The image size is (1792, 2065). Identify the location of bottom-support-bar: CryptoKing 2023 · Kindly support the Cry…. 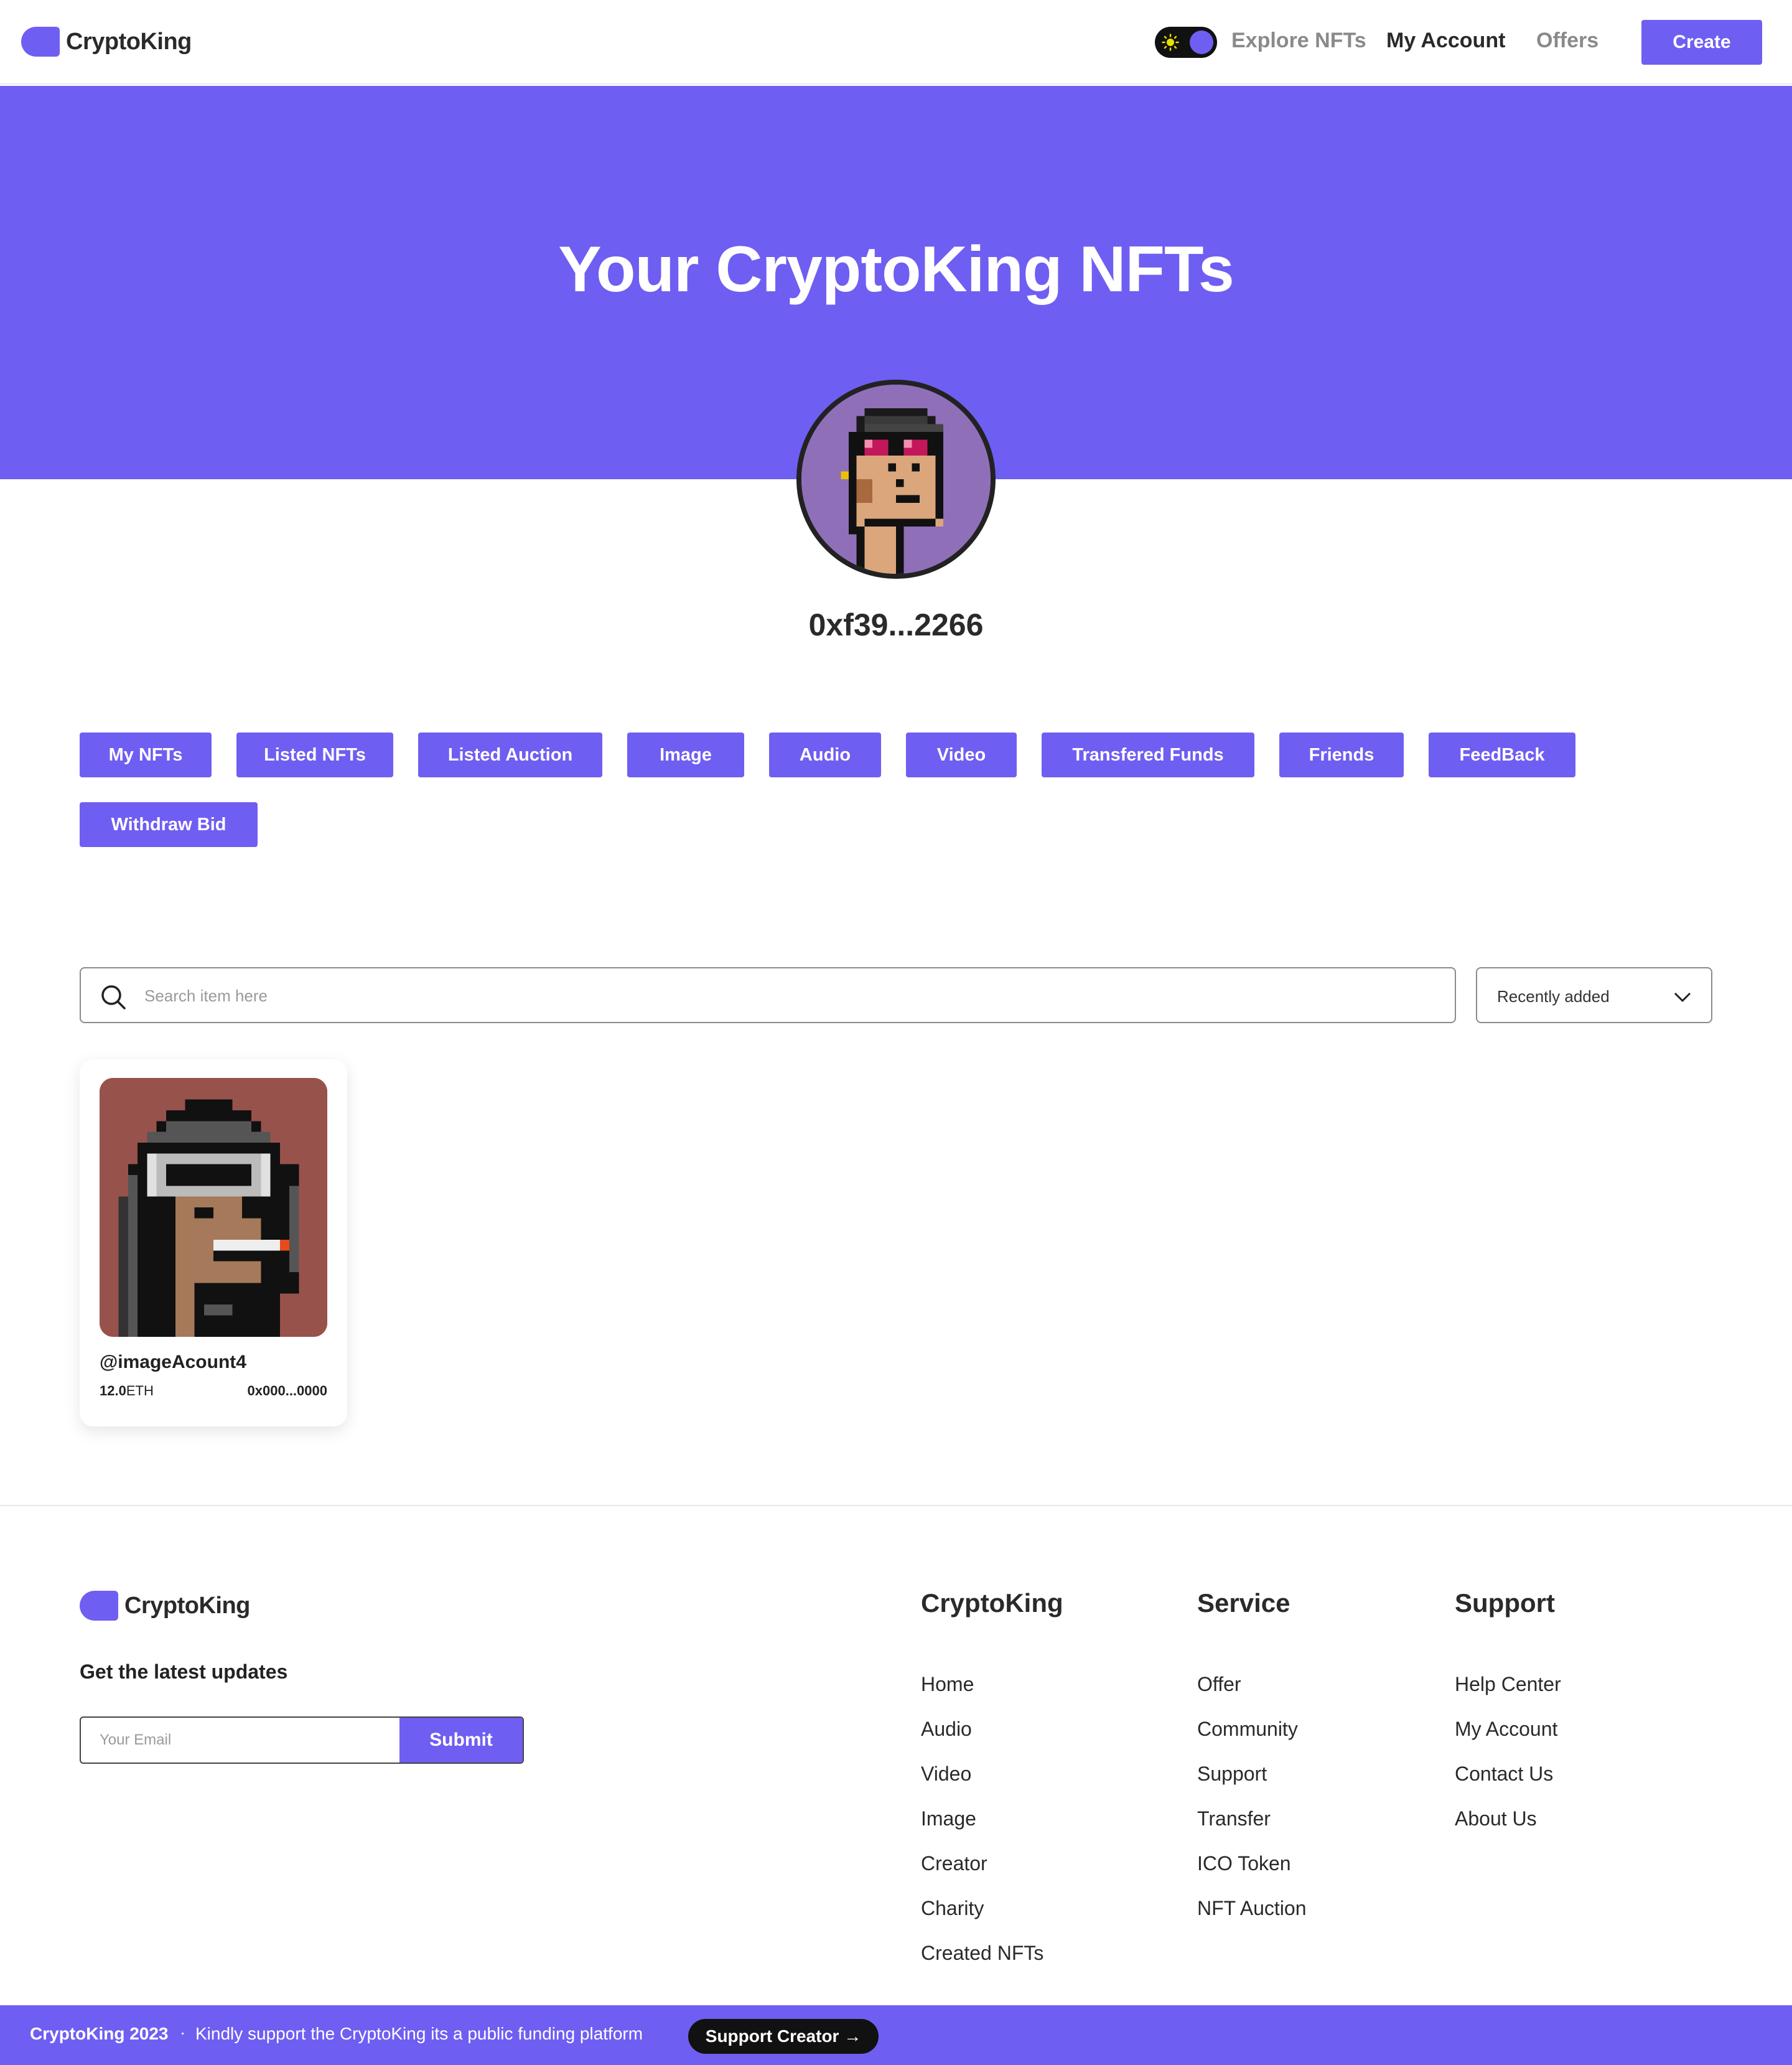
(896, 2035).